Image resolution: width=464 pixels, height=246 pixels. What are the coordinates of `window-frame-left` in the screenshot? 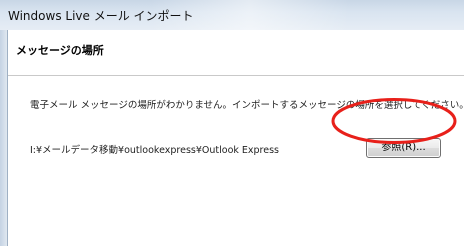 It's located at (4, 138).